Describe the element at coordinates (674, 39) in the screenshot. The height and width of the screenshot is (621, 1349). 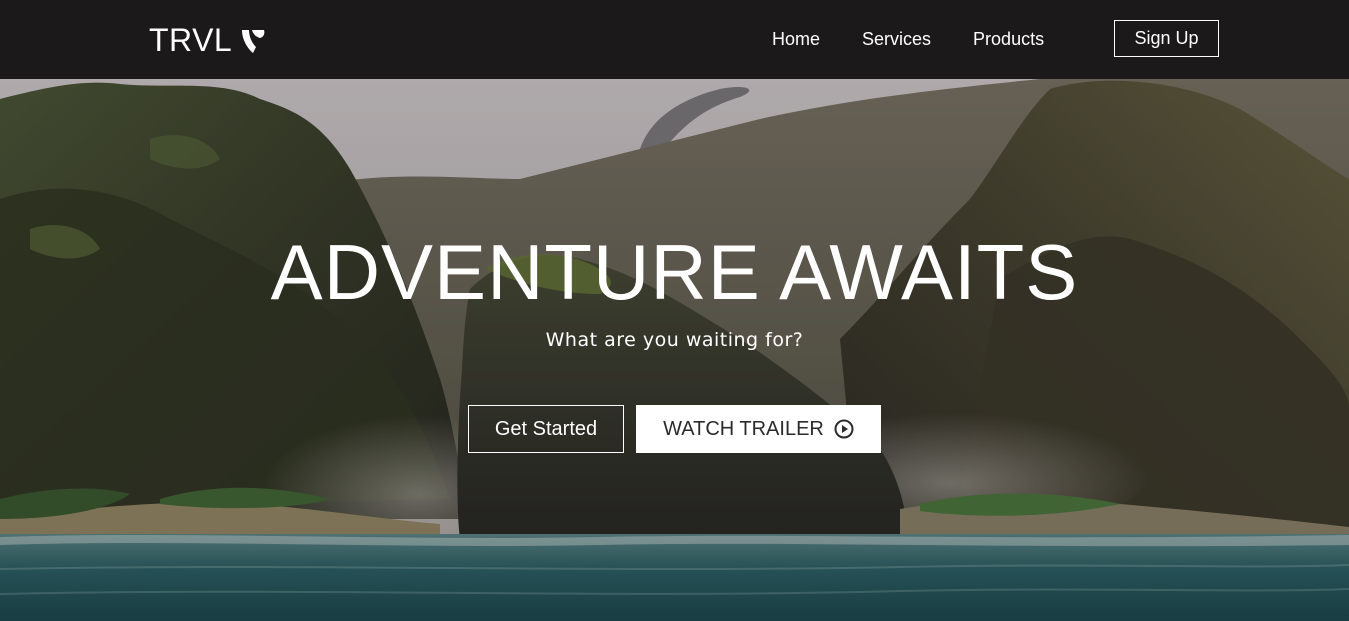
I see `navbar: TRVL Home Services Products Sign Up` at that location.